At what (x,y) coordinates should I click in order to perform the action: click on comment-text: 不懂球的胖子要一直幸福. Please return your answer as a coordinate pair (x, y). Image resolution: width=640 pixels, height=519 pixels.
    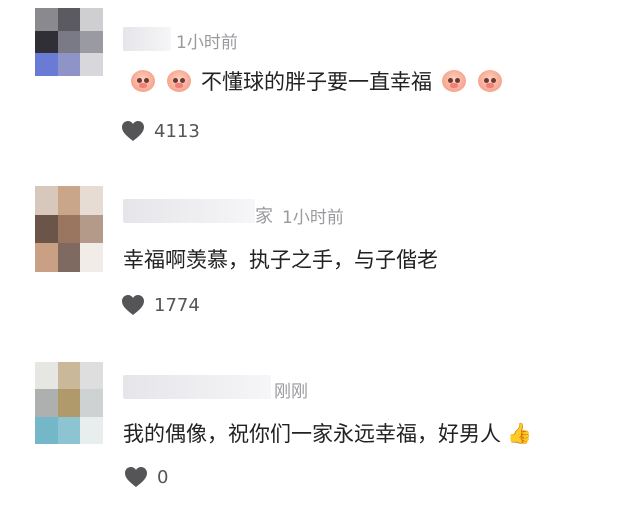
    Looking at the image, I should click on (316, 81).